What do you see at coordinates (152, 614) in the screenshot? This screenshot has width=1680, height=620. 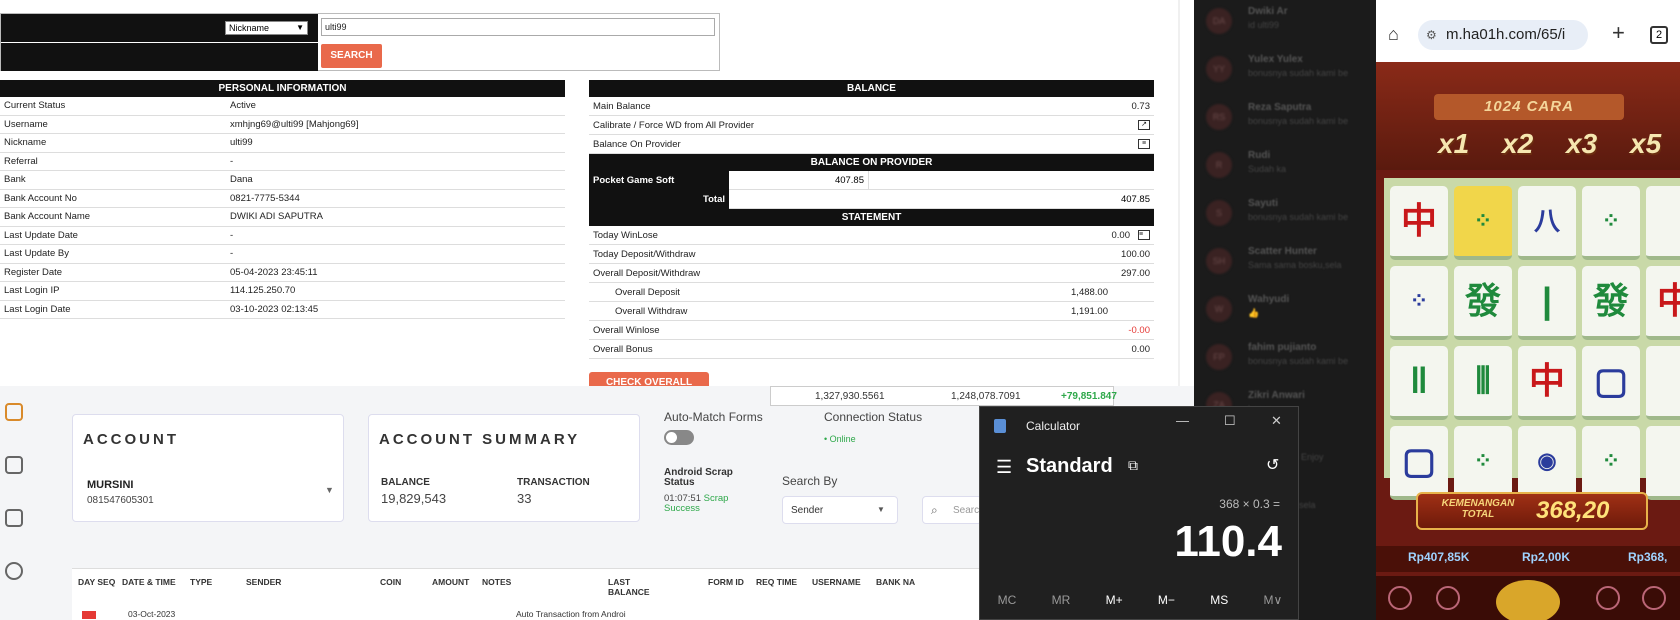 I see `first-row-date: 03-Oct-2023` at bounding box center [152, 614].